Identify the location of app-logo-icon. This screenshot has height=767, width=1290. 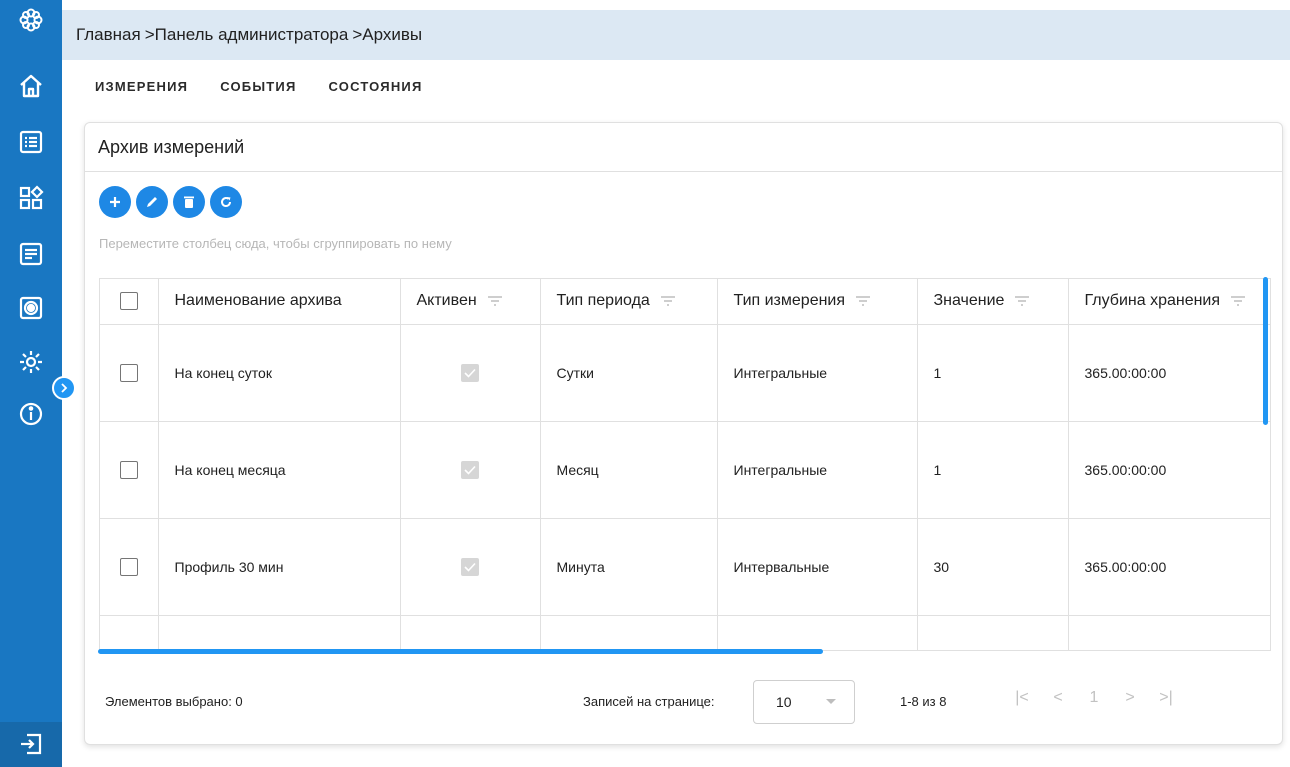
(31, 20).